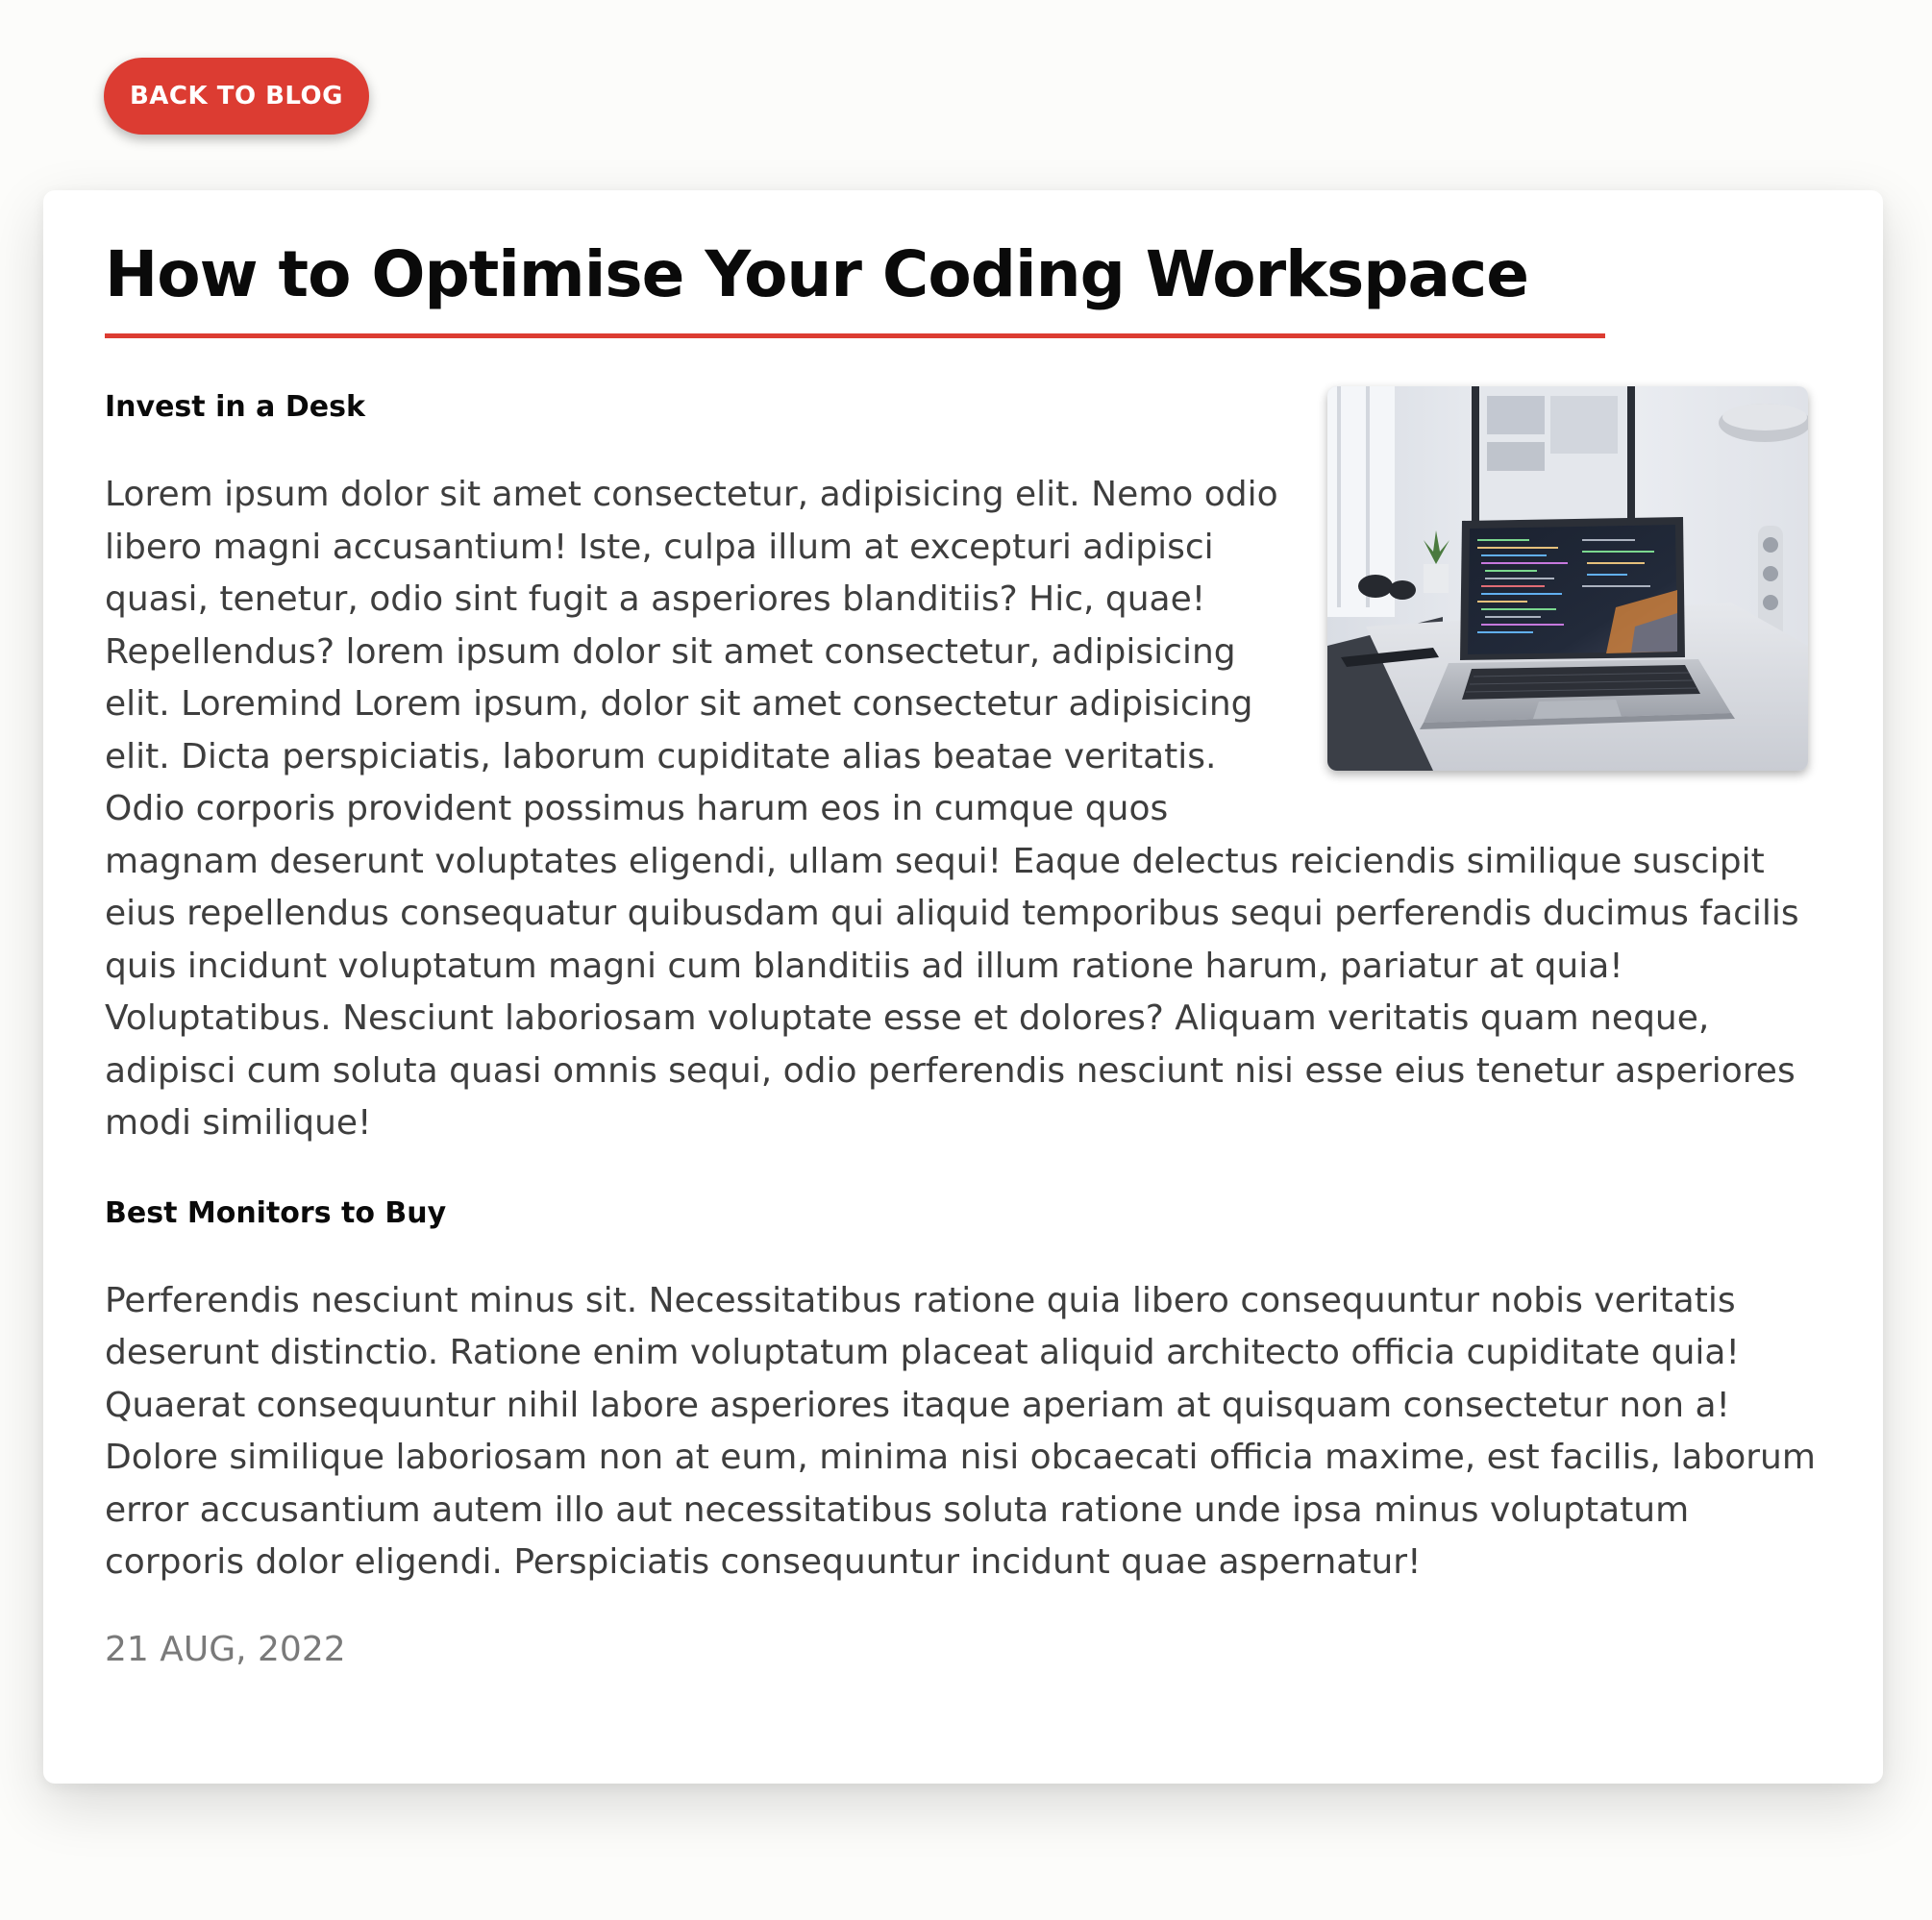 The height and width of the screenshot is (1920, 1932). What do you see at coordinates (276, 1212) in the screenshot?
I see `section-heading-monitors: Best Monitors to Buy` at bounding box center [276, 1212].